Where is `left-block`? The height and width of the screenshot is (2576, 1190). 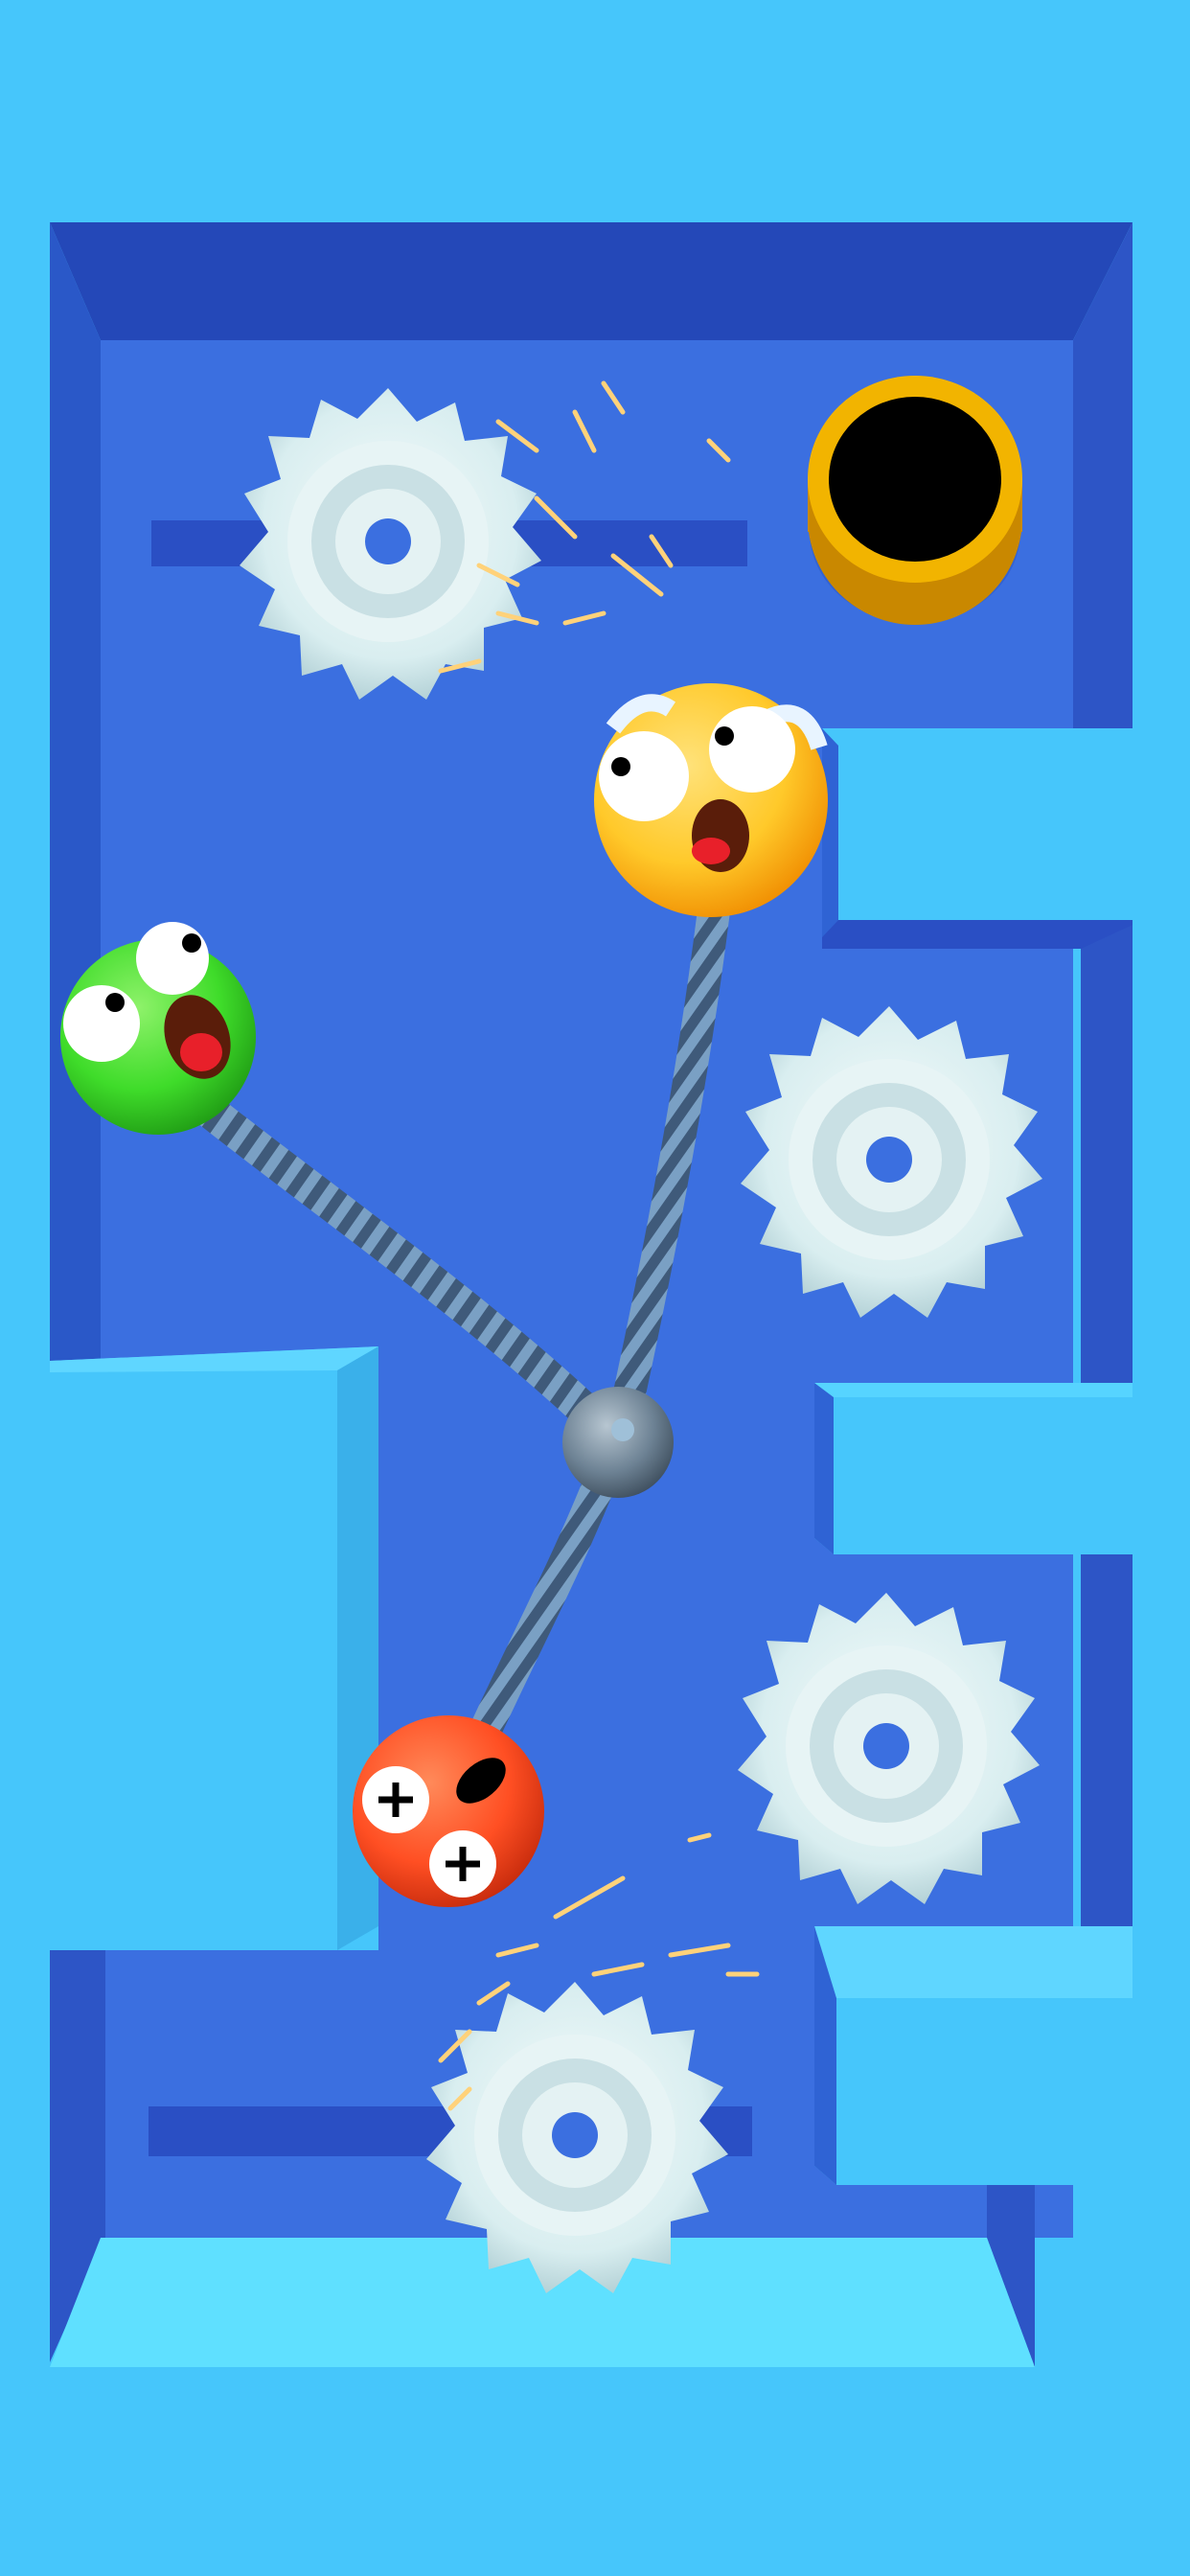 left-block is located at coordinates (214, 1648).